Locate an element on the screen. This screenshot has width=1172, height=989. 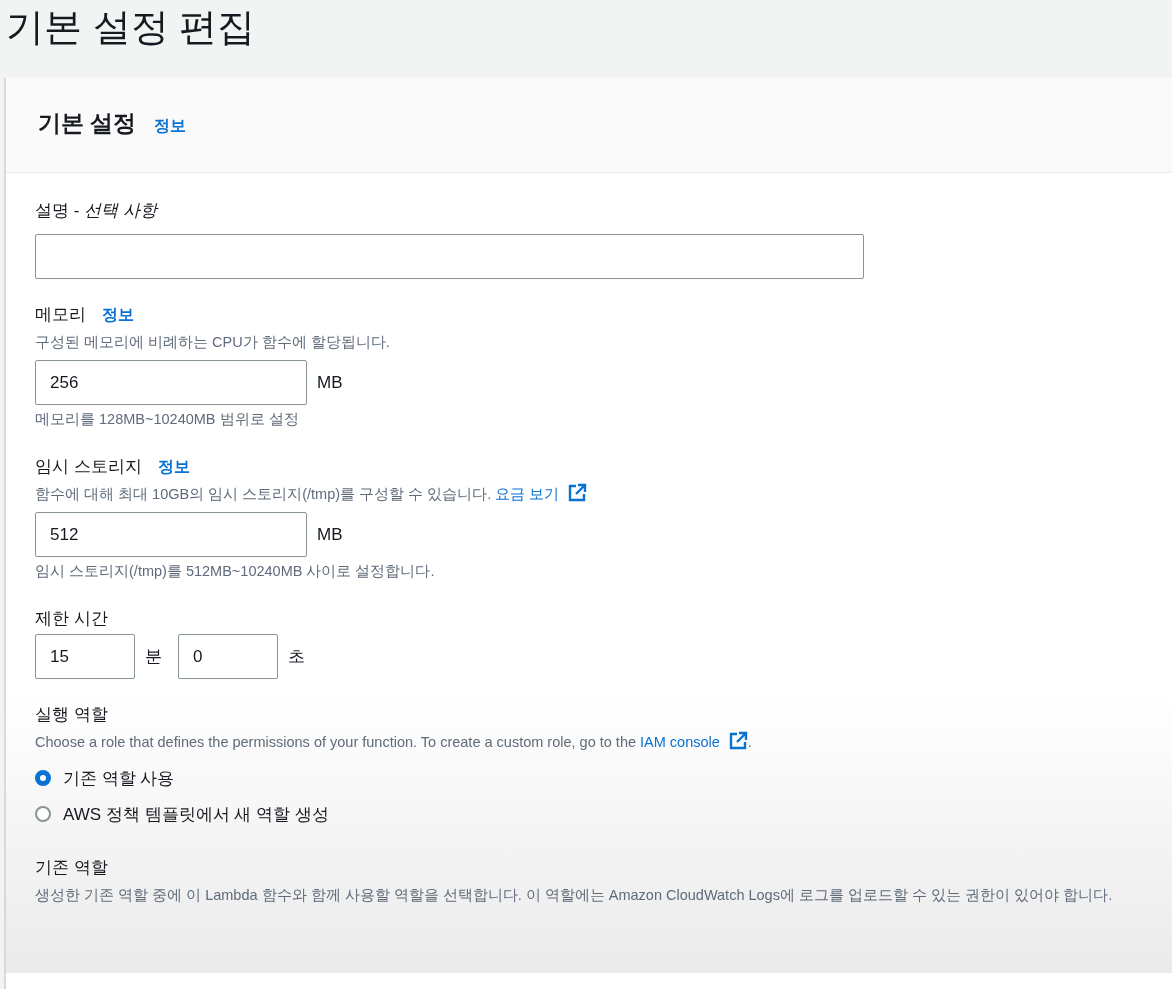
input-field: 15 is located at coordinates (85, 656).